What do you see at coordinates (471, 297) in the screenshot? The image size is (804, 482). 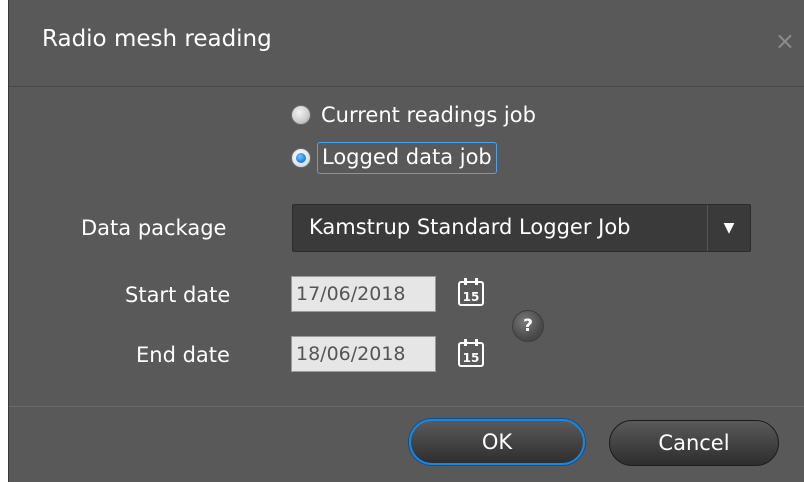 I see `start-date-calendar-number: 15` at bounding box center [471, 297].